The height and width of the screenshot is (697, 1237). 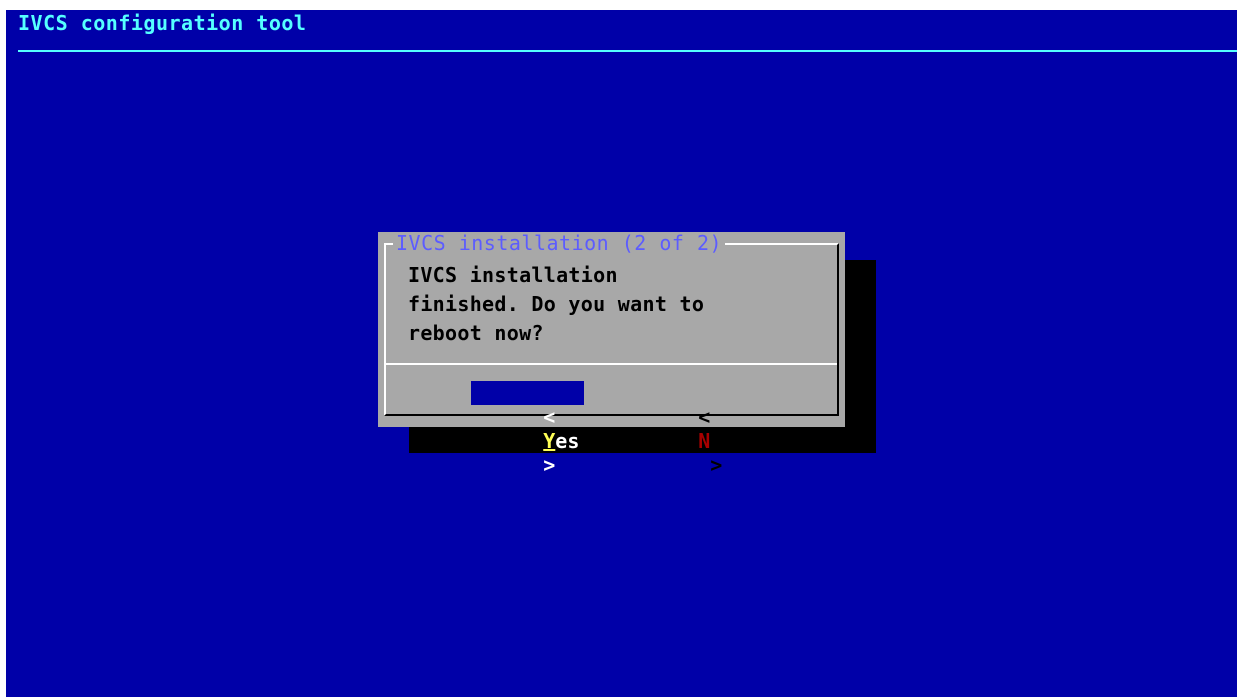 I want to click on dialog-title: IVCS installation (2 of 2), so click(x=559, y=243).